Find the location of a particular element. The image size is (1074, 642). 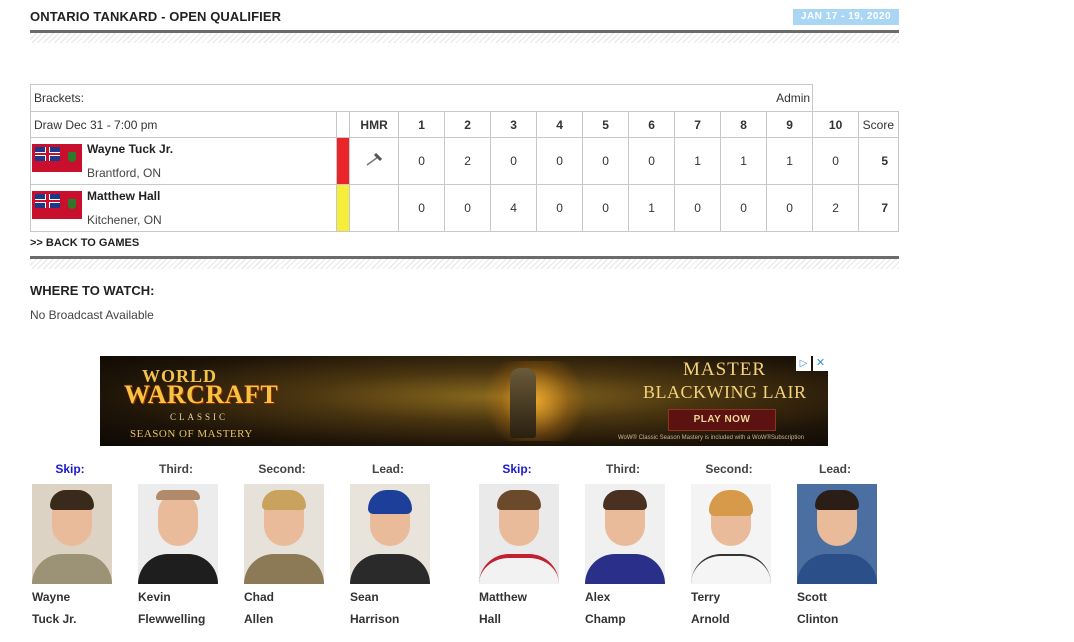

team-location: Brantford, ON is located at coordinates (124, 173).